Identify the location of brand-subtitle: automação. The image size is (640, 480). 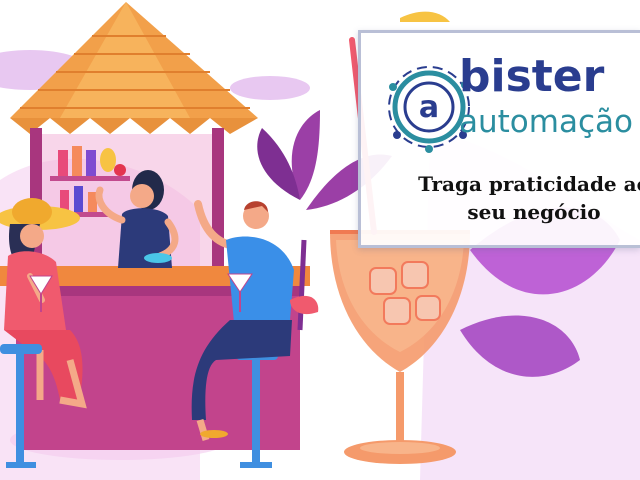
(546, 122).